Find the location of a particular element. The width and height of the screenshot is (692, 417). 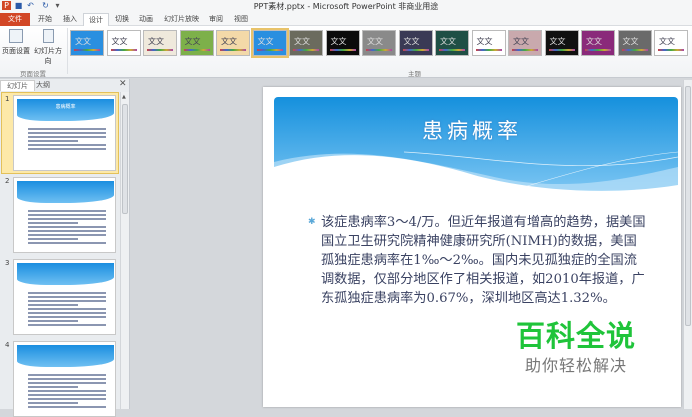

tab-animations: 动画 is located at coordinates (146, 19).